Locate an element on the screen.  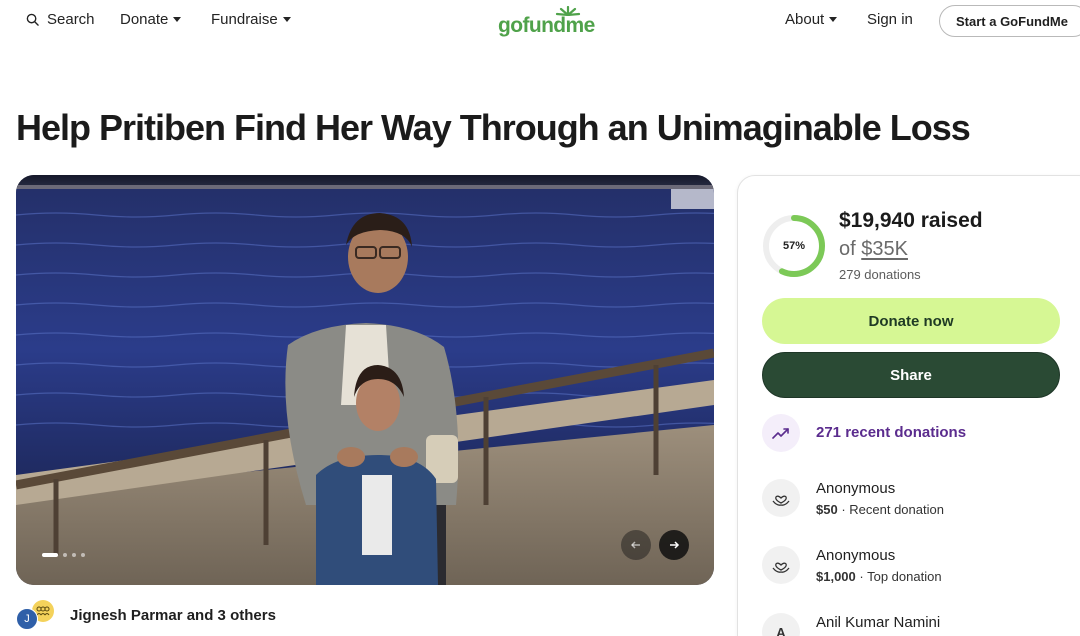
arrow-right-icon is located at coordinates (675, 545).